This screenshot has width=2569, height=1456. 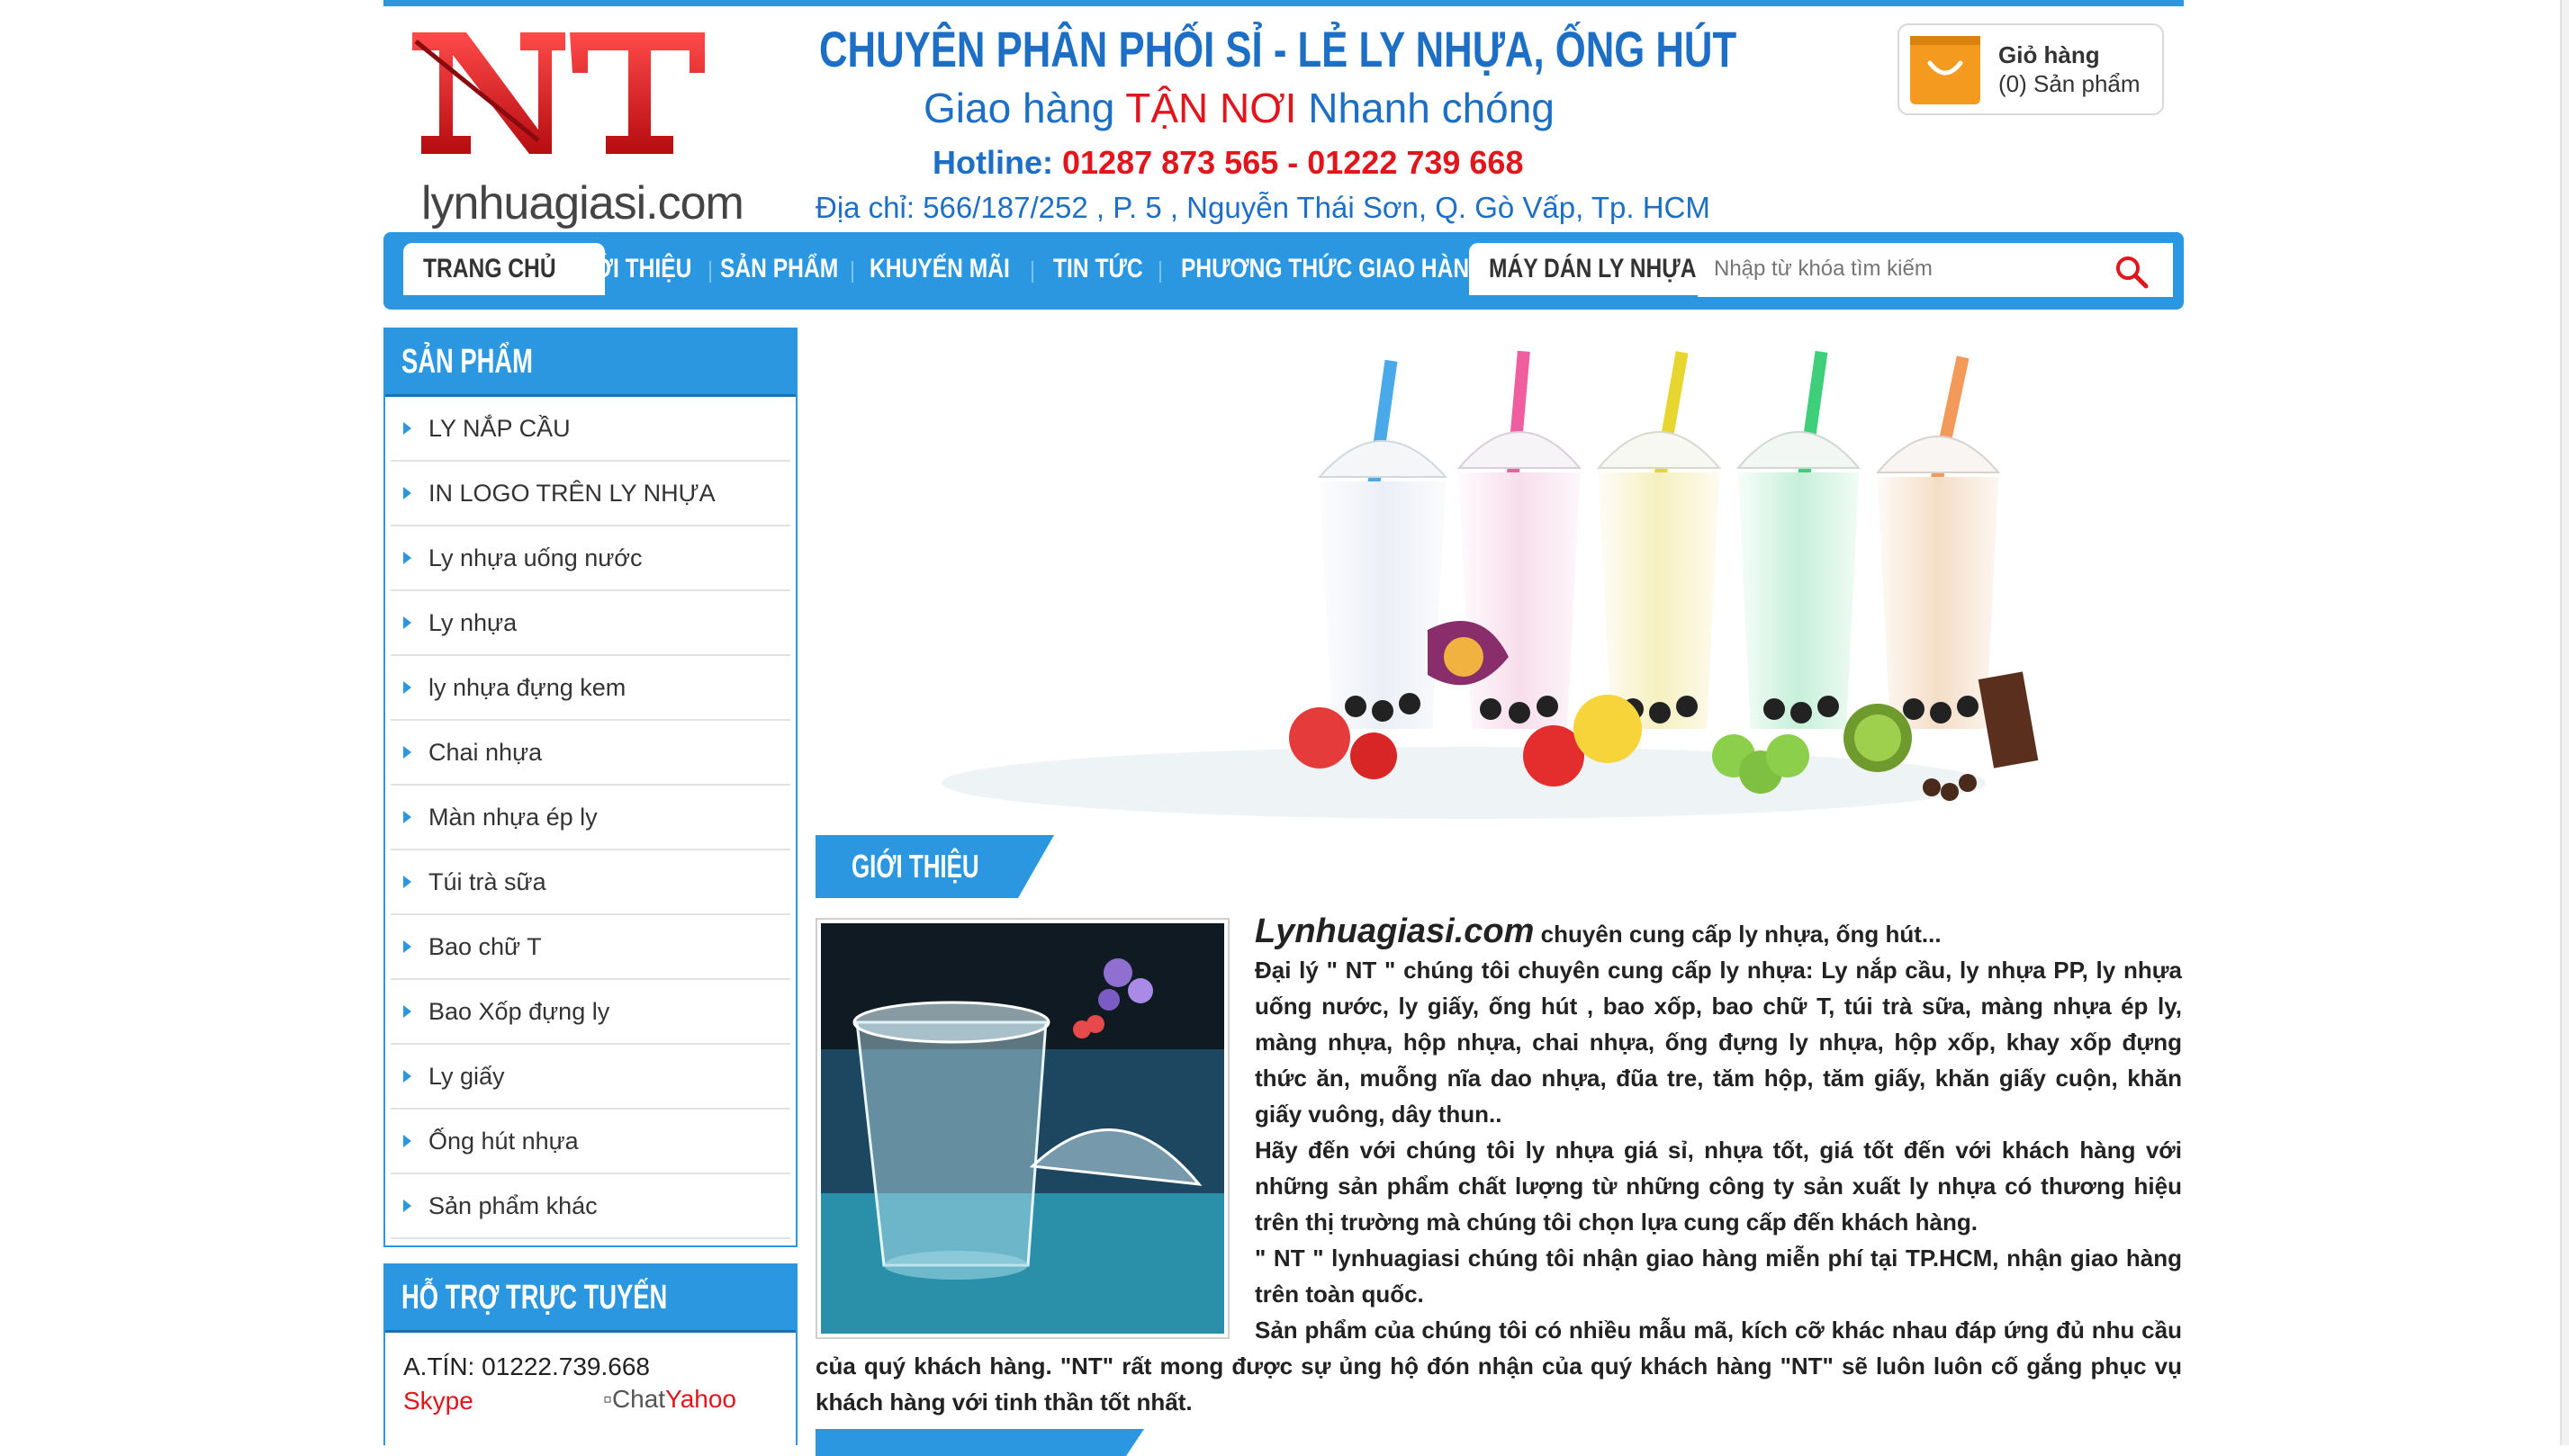 I want to click on category-item: IN LOGO TRÊN LY NHỰA, so click(x=590, y=494).